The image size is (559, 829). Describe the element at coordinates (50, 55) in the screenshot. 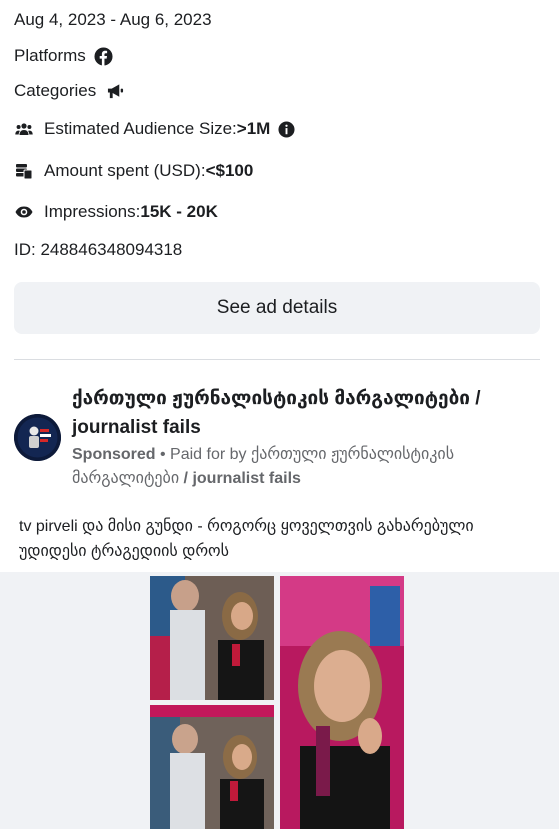

I see `platforms-label: Platforms` at that location.